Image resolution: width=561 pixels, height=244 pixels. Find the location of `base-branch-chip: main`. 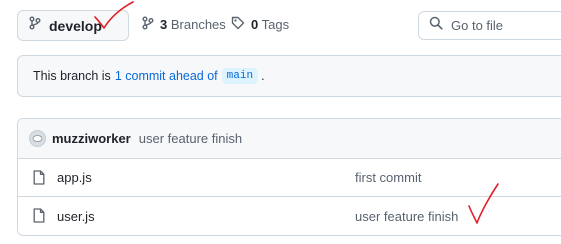

base-branch-chip: main is located at coordinates (240, 76).